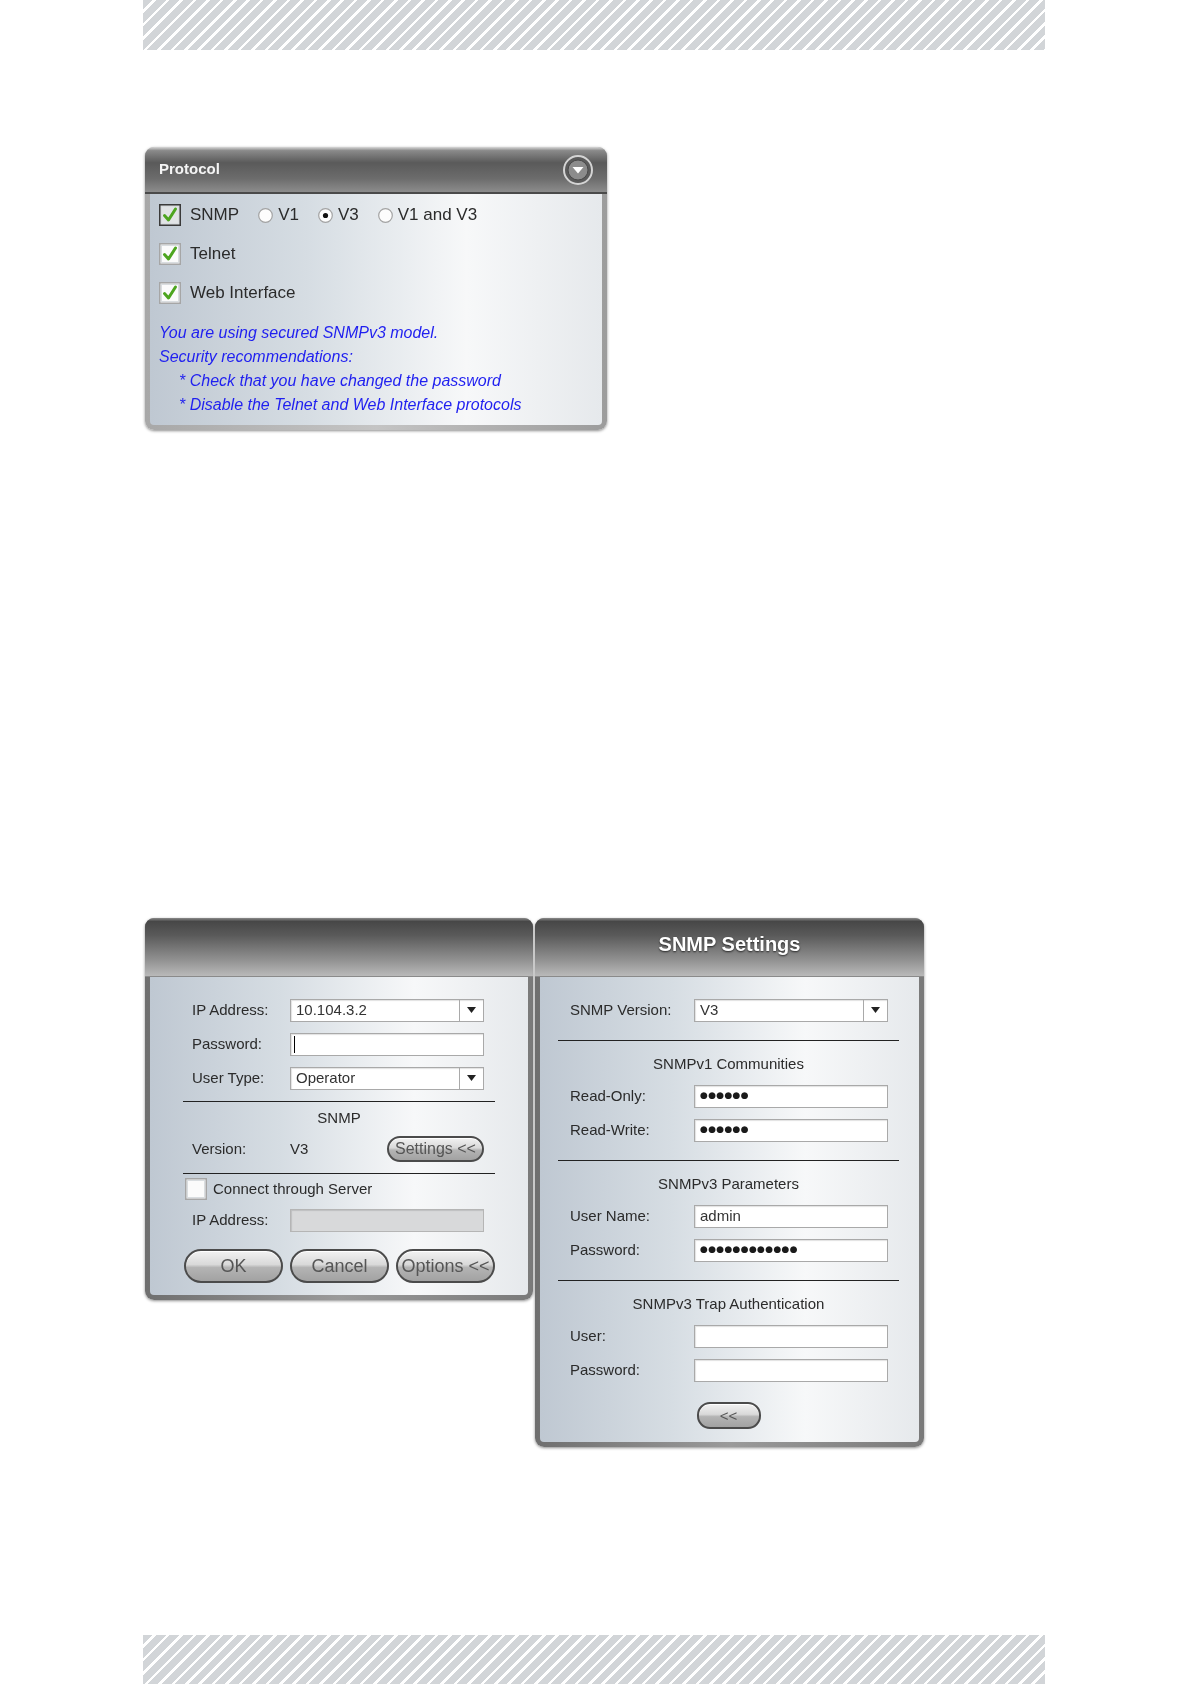  What do you see at coordinates (445, 1266) in the screenshot?
I see `dialog-button: Options <<` at bounding box center [445, 1266].